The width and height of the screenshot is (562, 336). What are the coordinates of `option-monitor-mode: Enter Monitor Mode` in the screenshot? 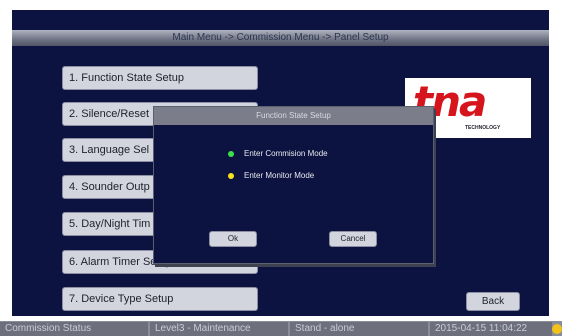 It's located at (271, 175).